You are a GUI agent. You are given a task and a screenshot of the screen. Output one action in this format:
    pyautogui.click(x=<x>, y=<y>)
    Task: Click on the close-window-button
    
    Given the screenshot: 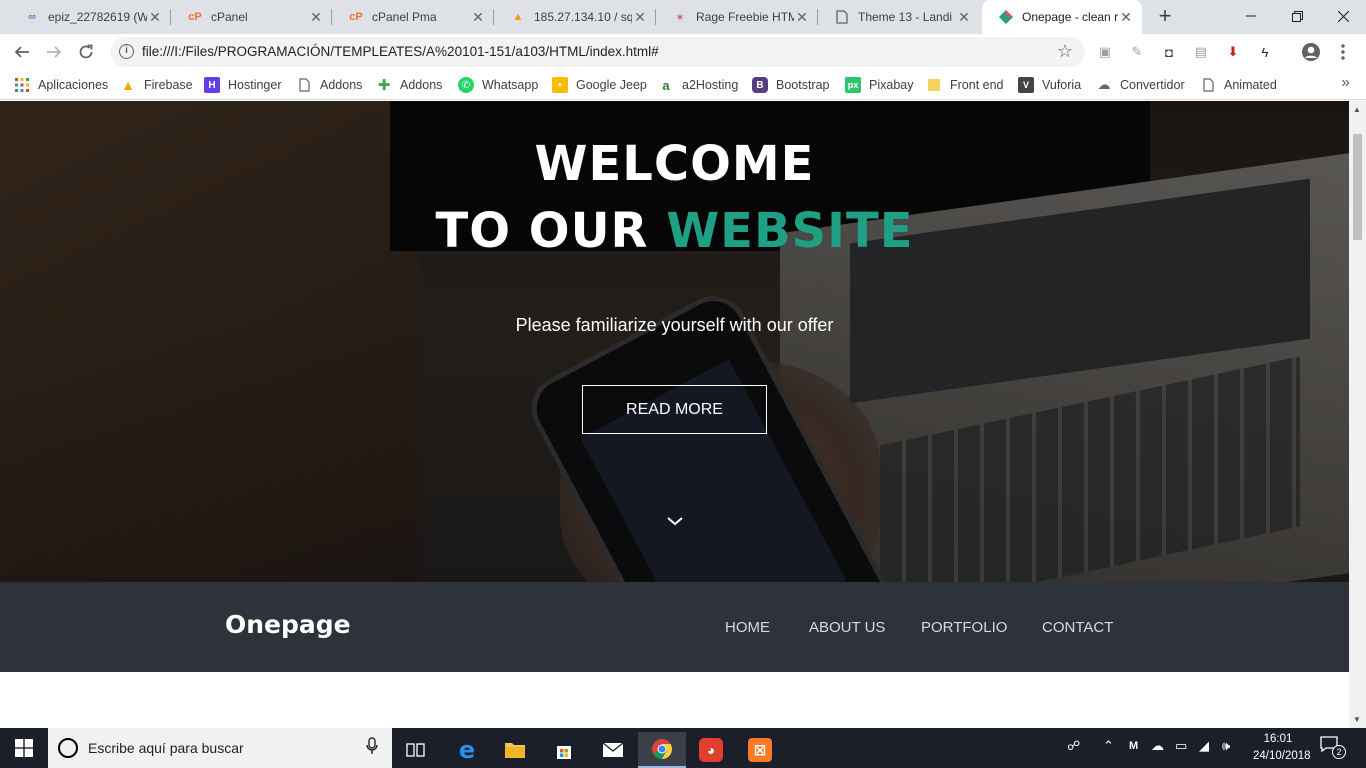 What is the action you would take?
    pyautogui.click(x=1343, y=16)
    